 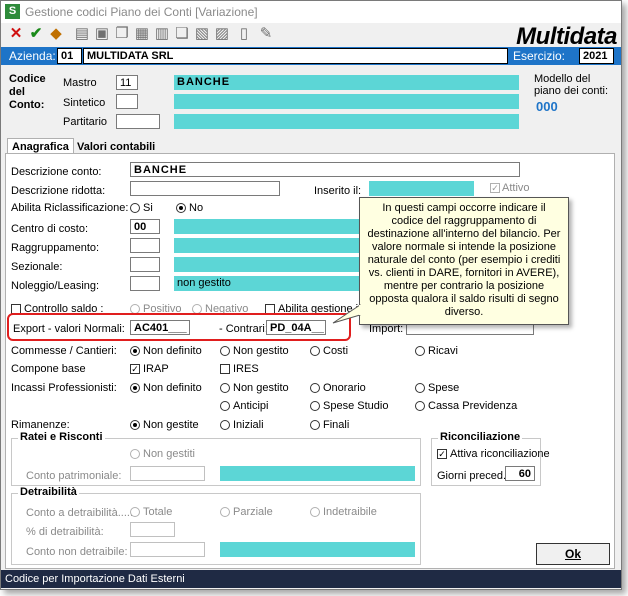 What do you see at coordinates (442, 454) in the screenshot?
I see `attiva-riconciliazione-checkbox: ✓` at bounding box center [442, 454].